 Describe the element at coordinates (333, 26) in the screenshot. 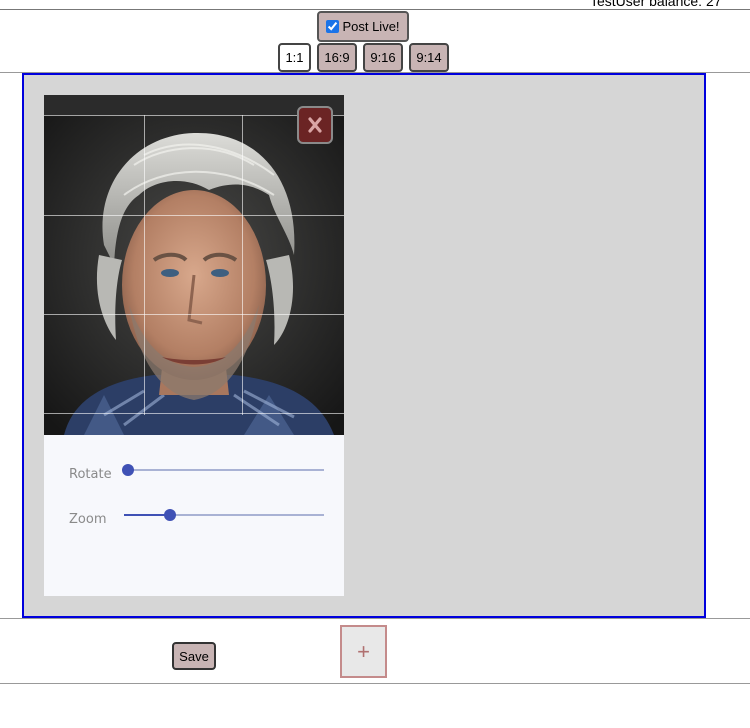

I see `post-live-checkbox` at that location.